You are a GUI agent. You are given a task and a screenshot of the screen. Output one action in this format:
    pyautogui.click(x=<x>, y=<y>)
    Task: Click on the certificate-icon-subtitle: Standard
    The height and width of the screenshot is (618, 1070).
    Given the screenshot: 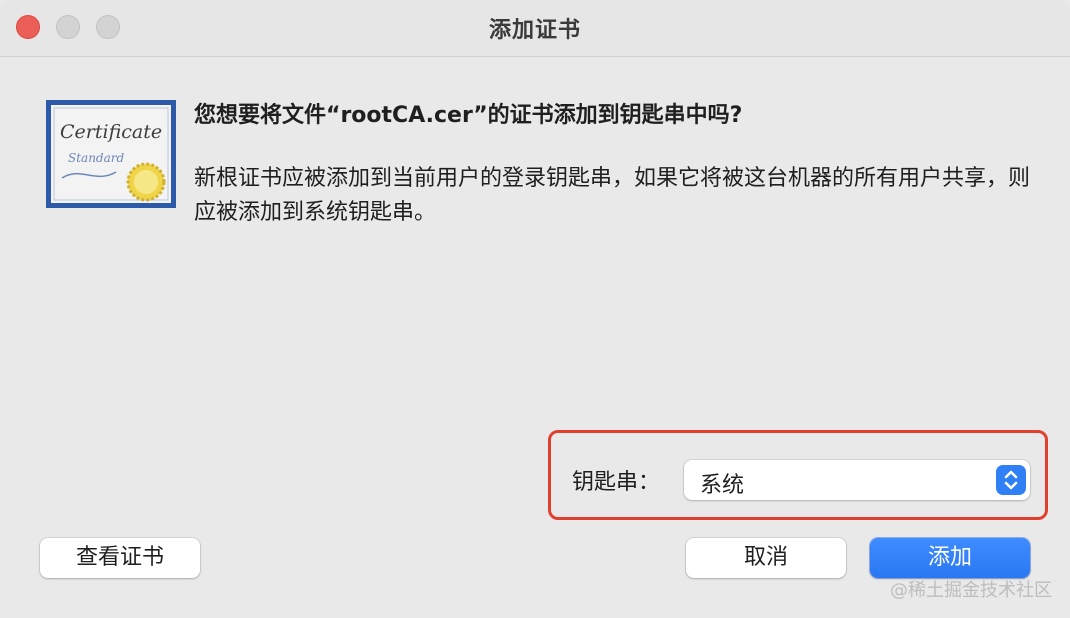 What is the action you would take?
    pyautogui.click(x=96, y=158)
    